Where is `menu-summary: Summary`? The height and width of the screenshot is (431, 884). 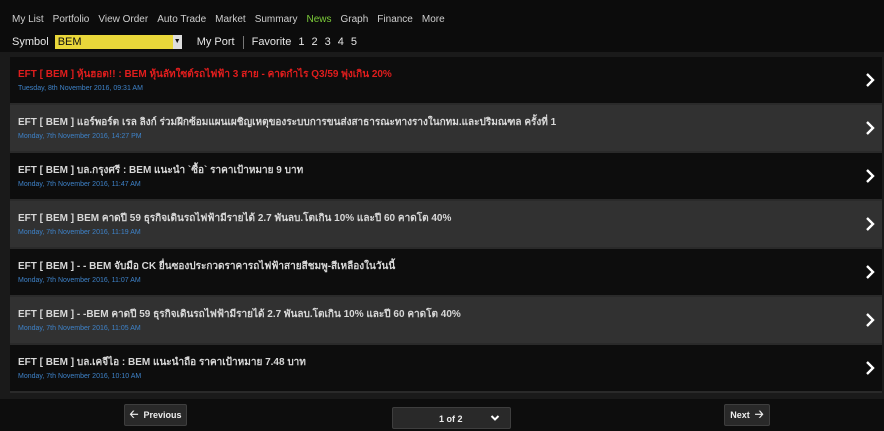 menu-summary: Summary is located at coordinates (276, 19).